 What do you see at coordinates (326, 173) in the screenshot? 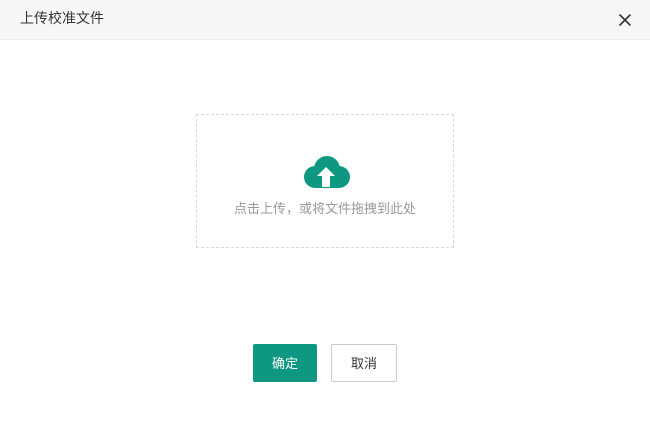
I see `cloud-upload-icon` at bounding box center [326, 173].